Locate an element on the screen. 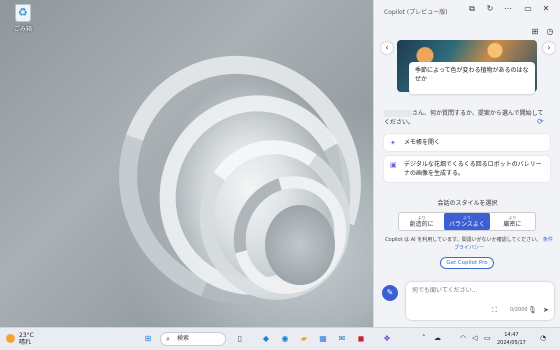  carousel-prev-button: ‹ is located at coordinates (387, 48).